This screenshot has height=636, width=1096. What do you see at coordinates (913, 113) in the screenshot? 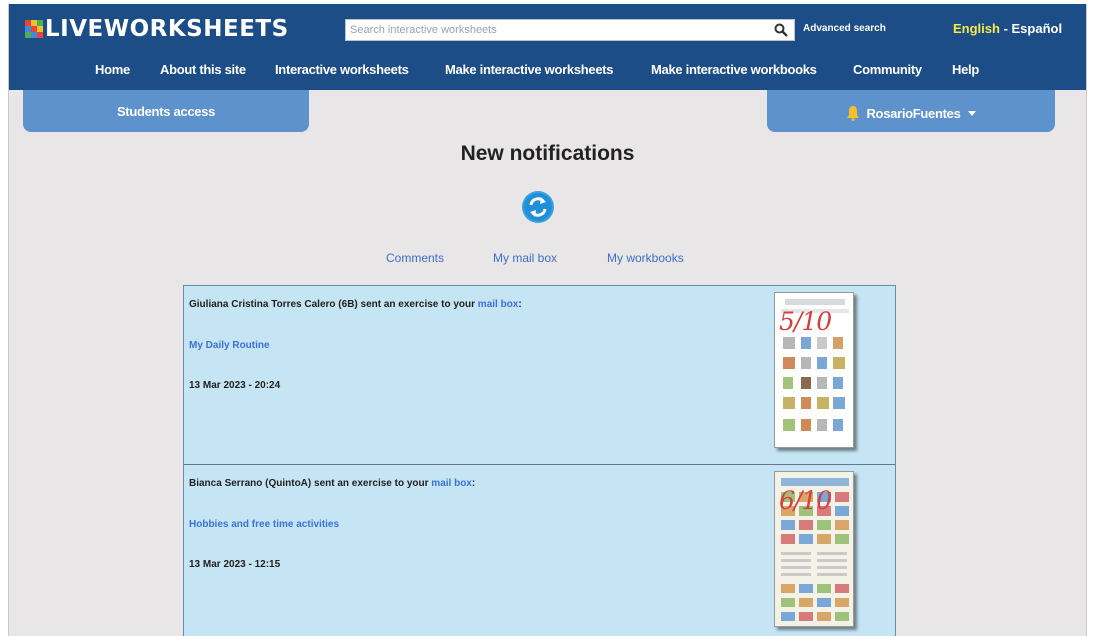
I see `user-name: RosarioFuentes` at bounding box center [913, 113].